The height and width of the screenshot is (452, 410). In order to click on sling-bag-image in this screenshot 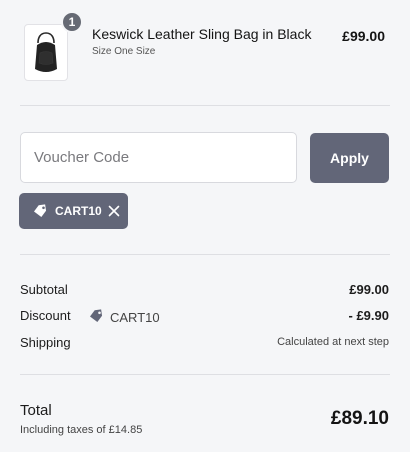, I will do `click(46, 51)`.